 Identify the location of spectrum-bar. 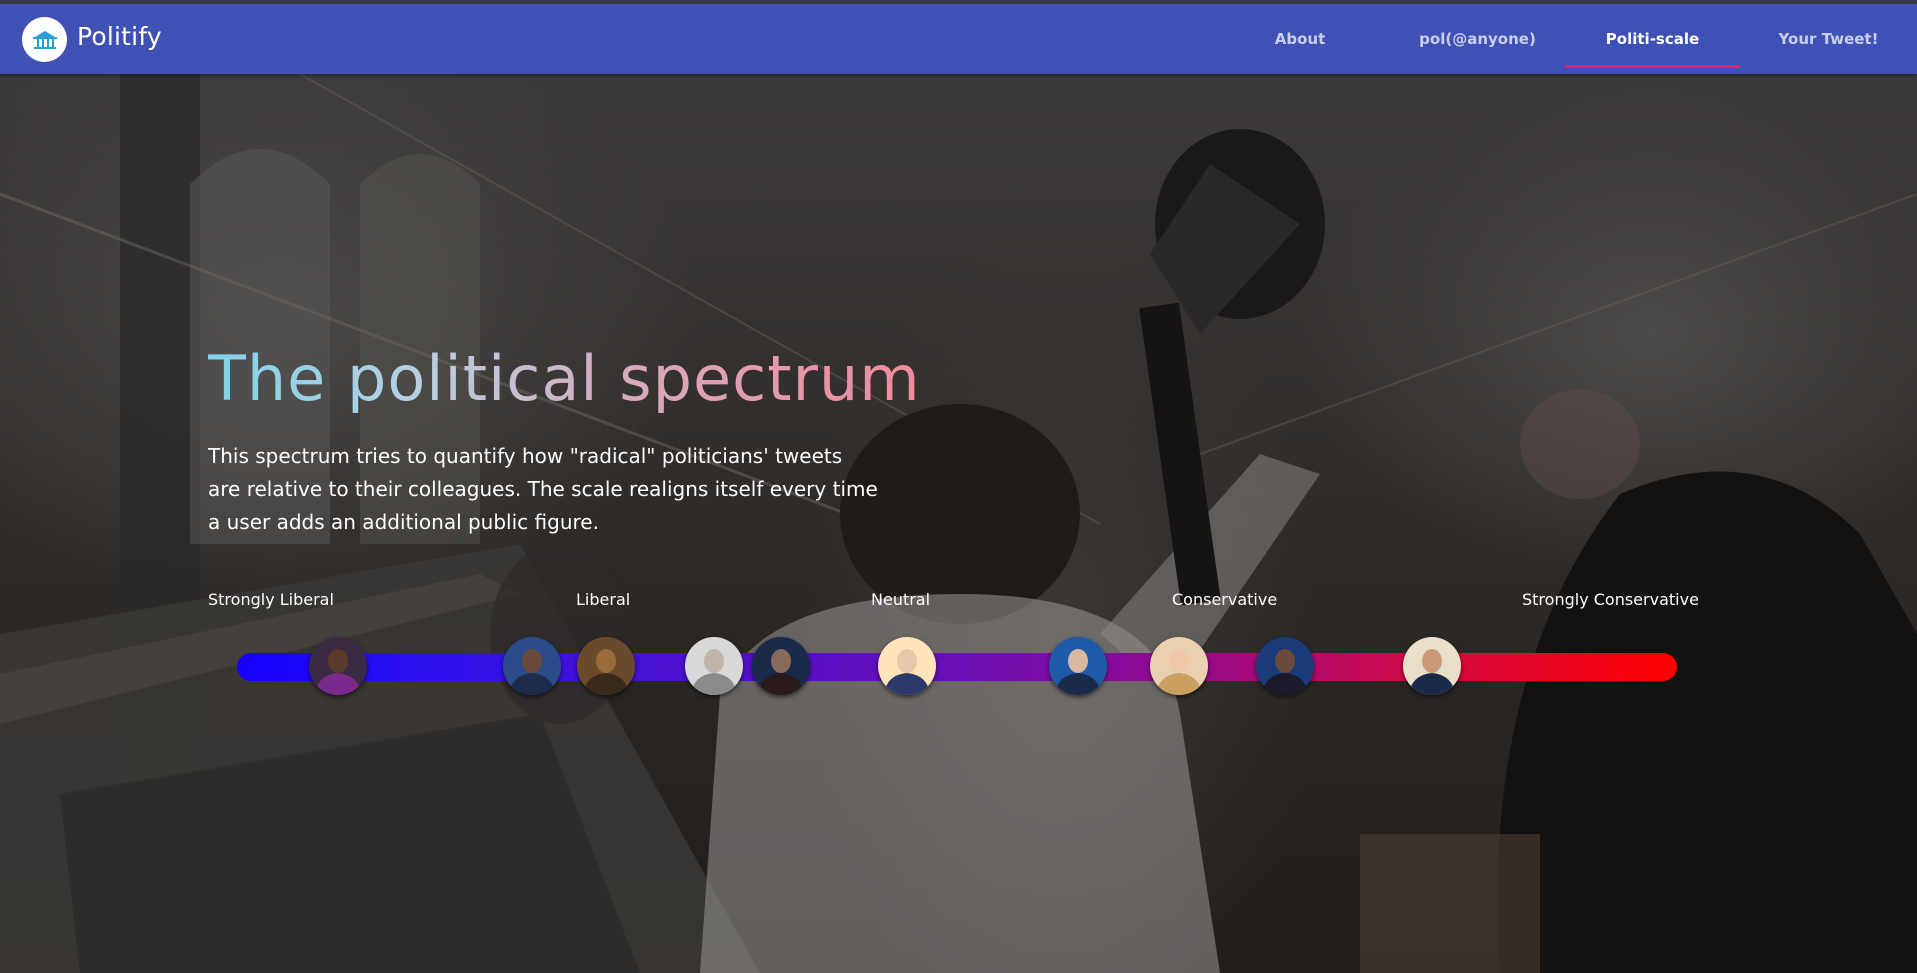
(957, 667).